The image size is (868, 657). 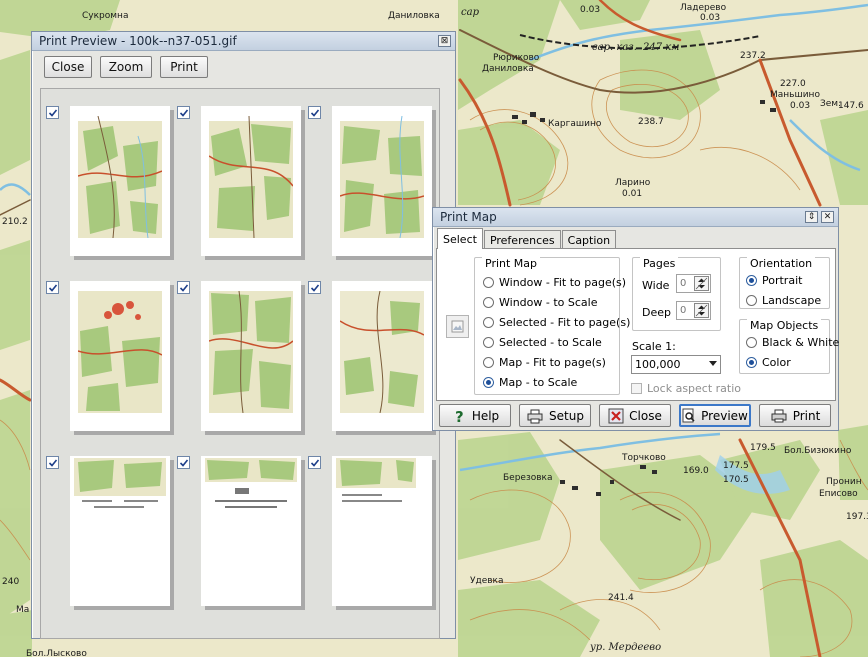 What do you see at coordinates (522, 239) in the screenshot?
I see `tab-preferences: Preferences` at bounding box center [522, 239].